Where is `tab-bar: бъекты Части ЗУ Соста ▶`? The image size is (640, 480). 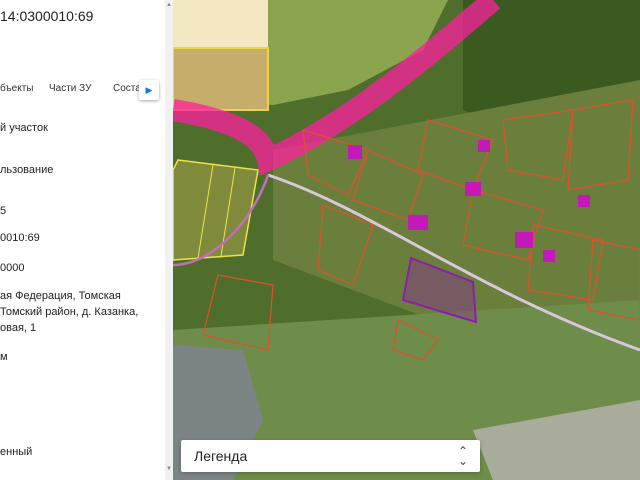
tab-bar: бъекты Части ЗУ Соста ▶ is located at coordinates (82, 90).